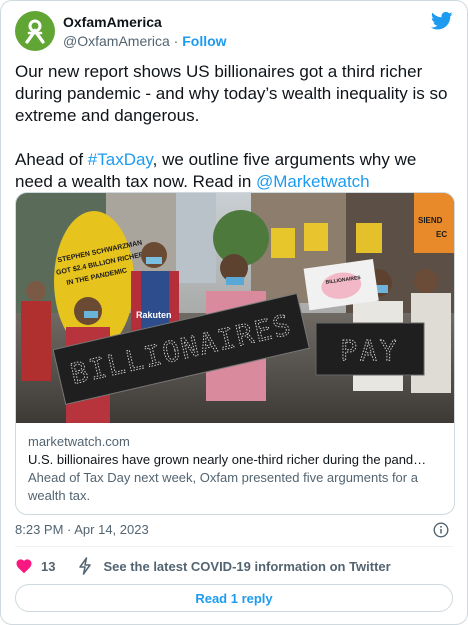 This screenshot has height=625, width=468. Describe the element at coordinates (48, 566) in the screenshot. I see `like-count: 13` at that location.